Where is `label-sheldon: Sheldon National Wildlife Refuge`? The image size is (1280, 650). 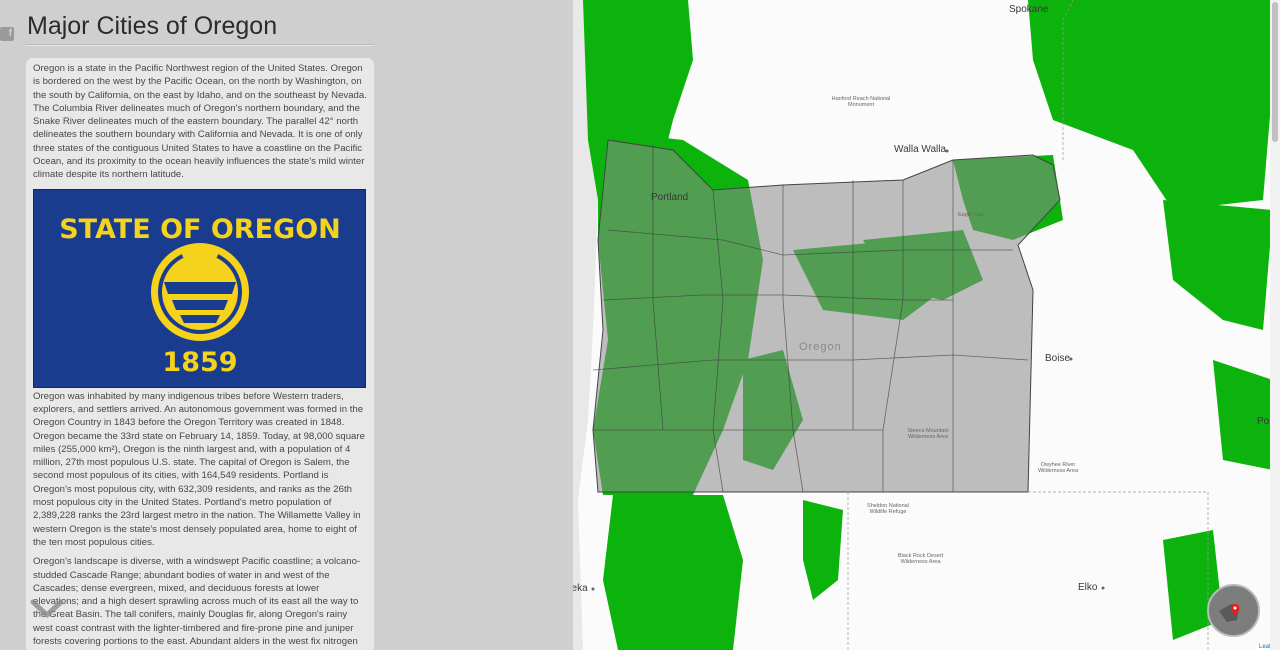
label-sheldon: Sheldon National Wildlife Refuge is located at coordinates (888, 509).